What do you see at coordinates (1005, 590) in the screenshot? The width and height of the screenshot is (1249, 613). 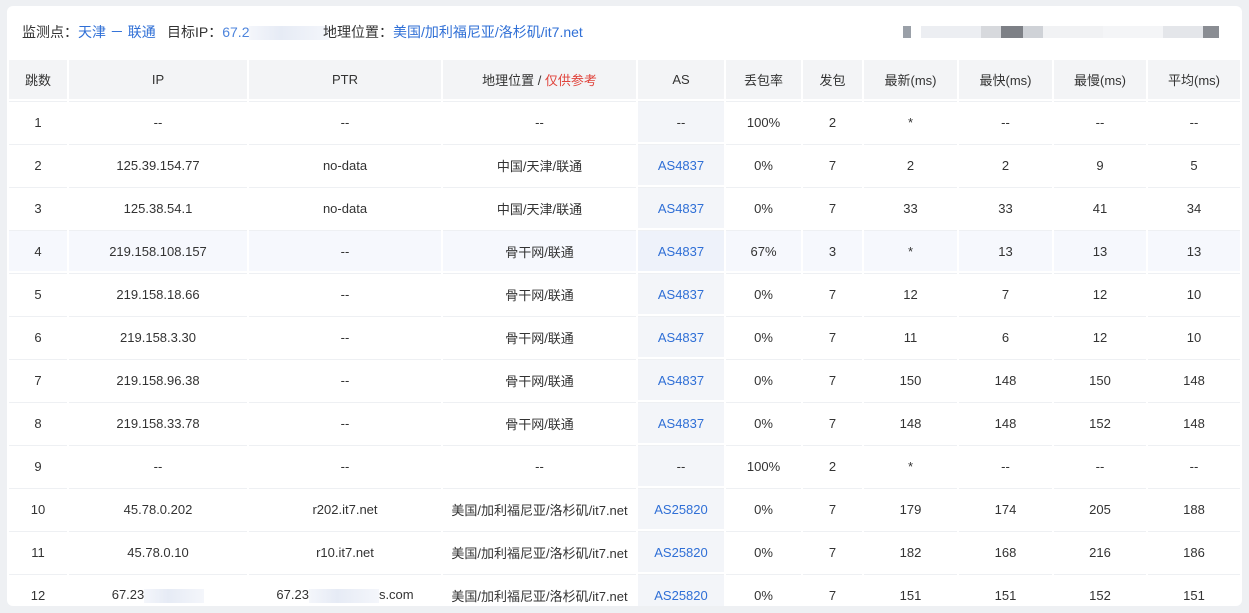 I see `cell-best: 151` at bounding box center [1005, 590].